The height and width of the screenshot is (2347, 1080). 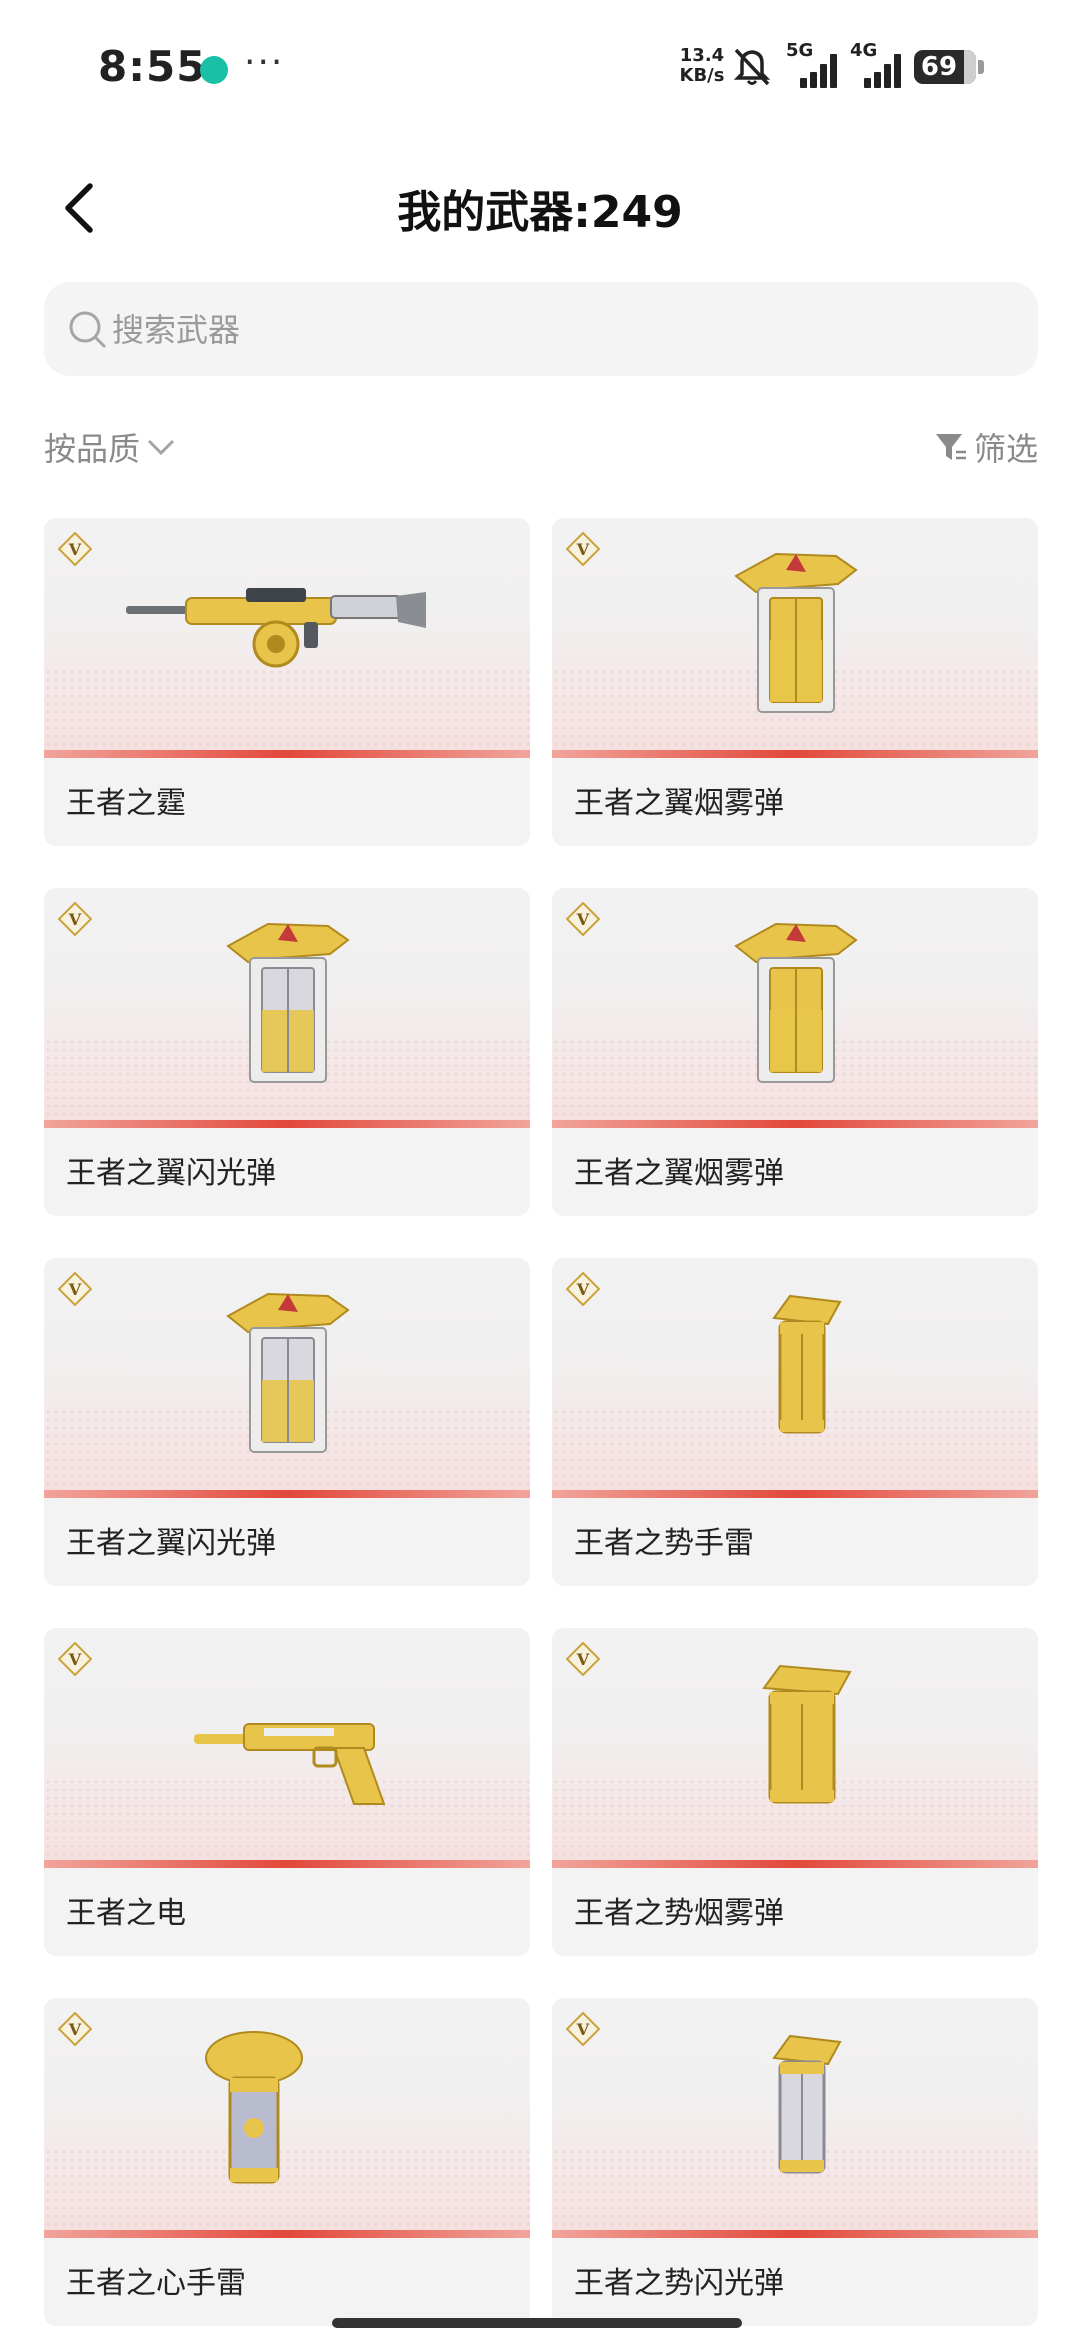 What do you see at coordinates (152, 66) in the screenshot?
I see `clock: 8:55` at bounding box center [152, 66].